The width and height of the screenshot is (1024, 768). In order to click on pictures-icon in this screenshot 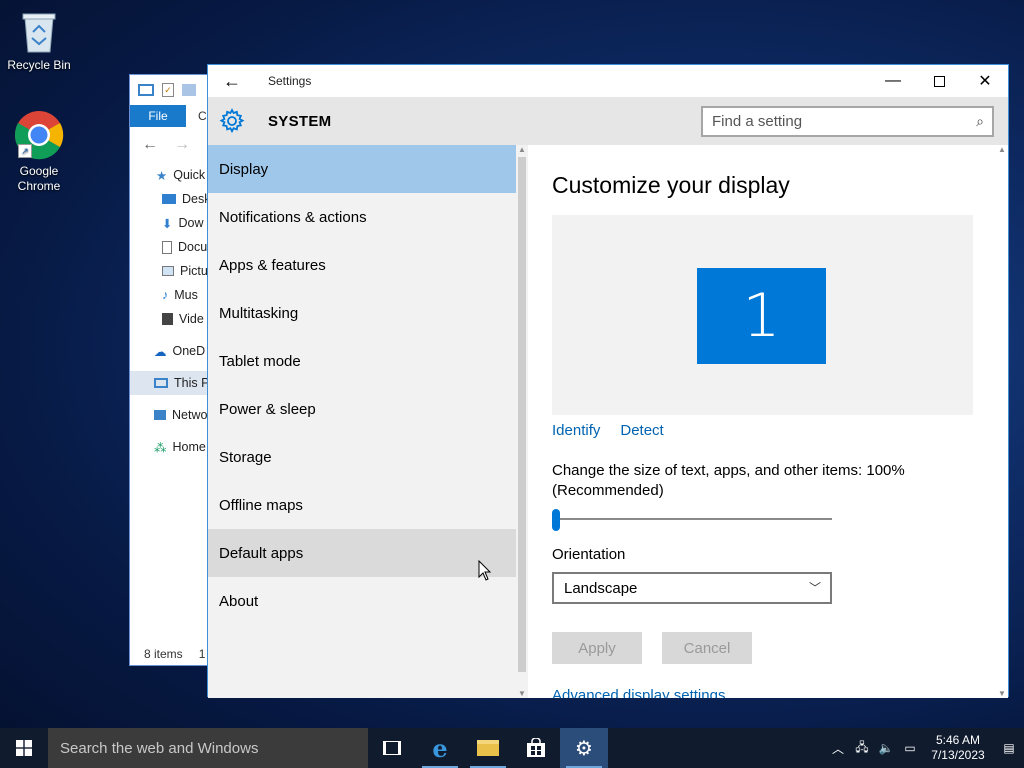, I will do `click(168, 271)`.